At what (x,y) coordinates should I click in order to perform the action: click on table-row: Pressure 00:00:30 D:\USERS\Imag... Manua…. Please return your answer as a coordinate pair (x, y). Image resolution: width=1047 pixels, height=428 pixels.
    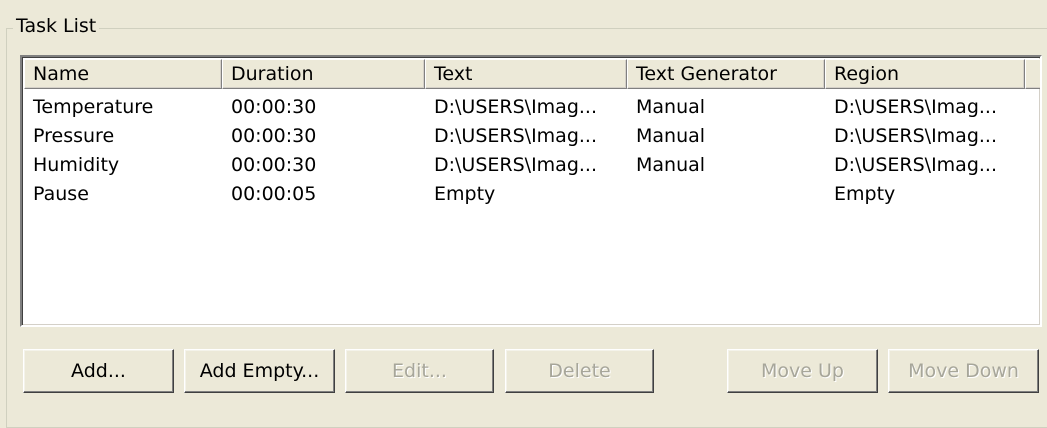
    Looking at the image, I should click on (532, 136).